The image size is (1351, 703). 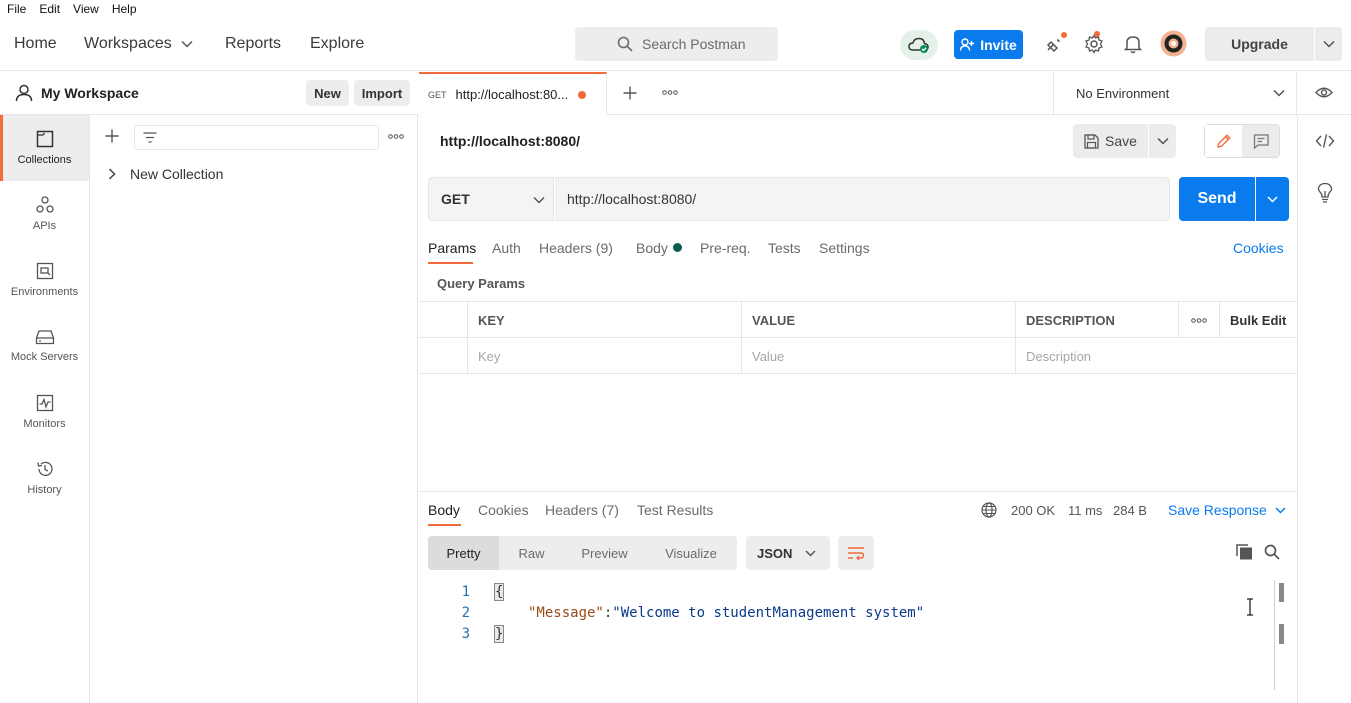 I want to click on tab-settings: Settings, so click(x=844, y=248).